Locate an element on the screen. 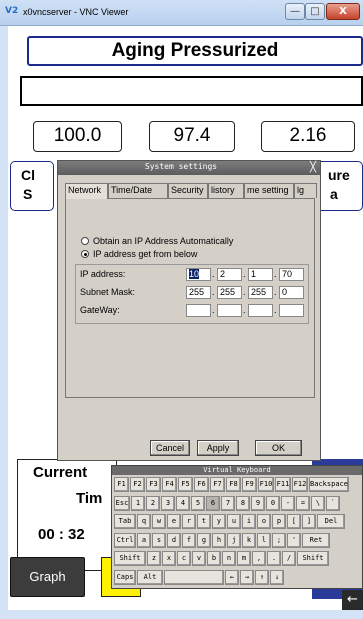 The height and width of the screenshot is (619, 363). key-ret: Ret is located at coordinates (316, 540).